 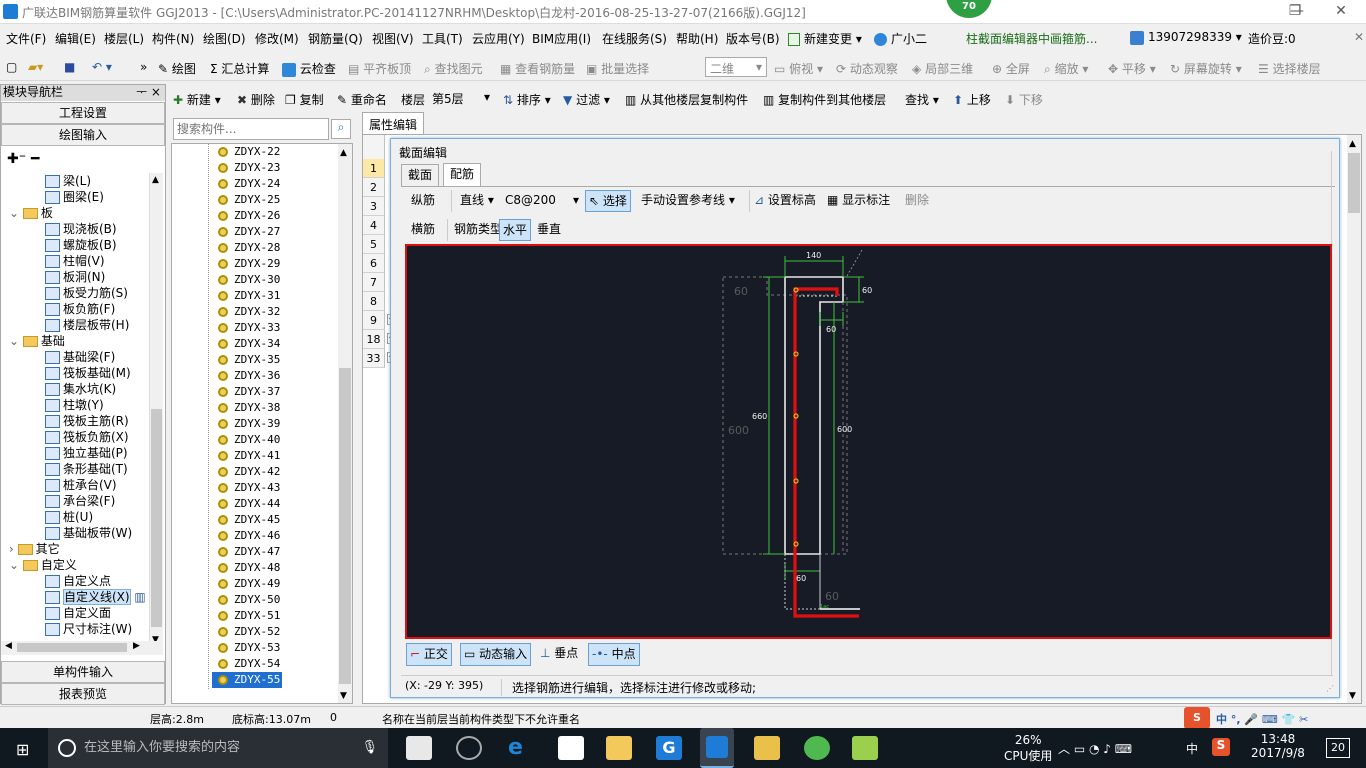 I want to click on expand-all-icon: ✚⁻ ━, so click(x=23, y=159).